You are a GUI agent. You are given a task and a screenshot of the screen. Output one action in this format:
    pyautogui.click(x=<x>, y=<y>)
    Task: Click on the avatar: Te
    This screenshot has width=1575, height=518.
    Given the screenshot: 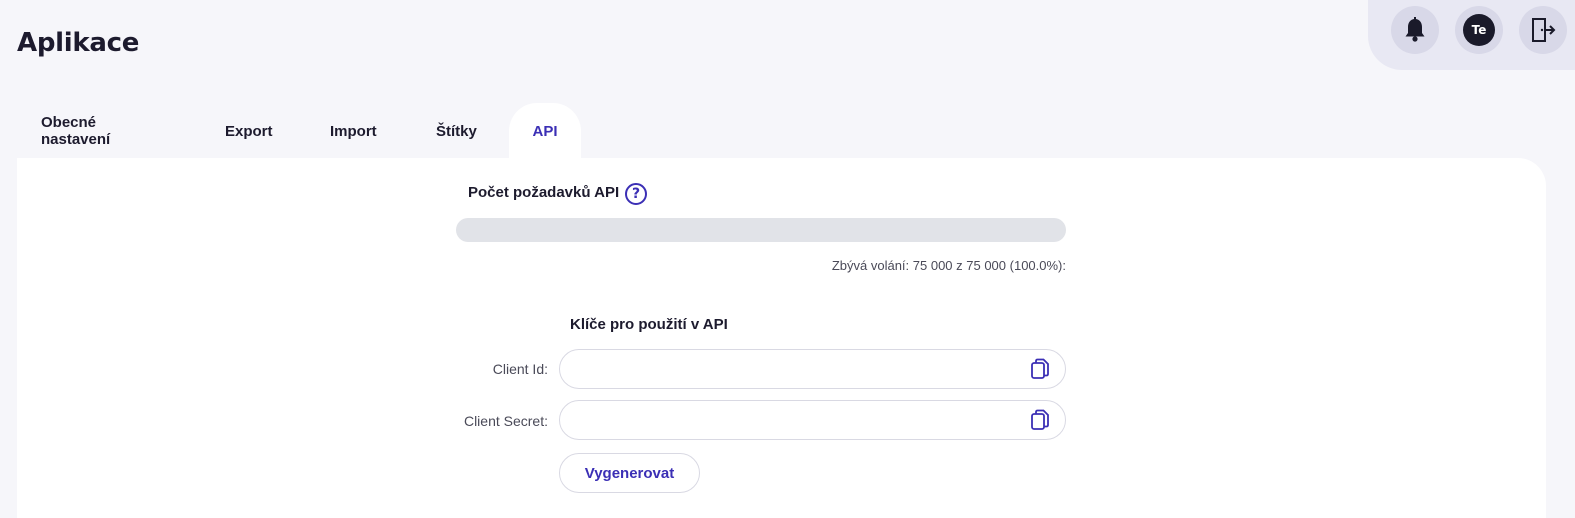 What is the action you would take?
    pyautogui.click(x=1479, y=30)
    